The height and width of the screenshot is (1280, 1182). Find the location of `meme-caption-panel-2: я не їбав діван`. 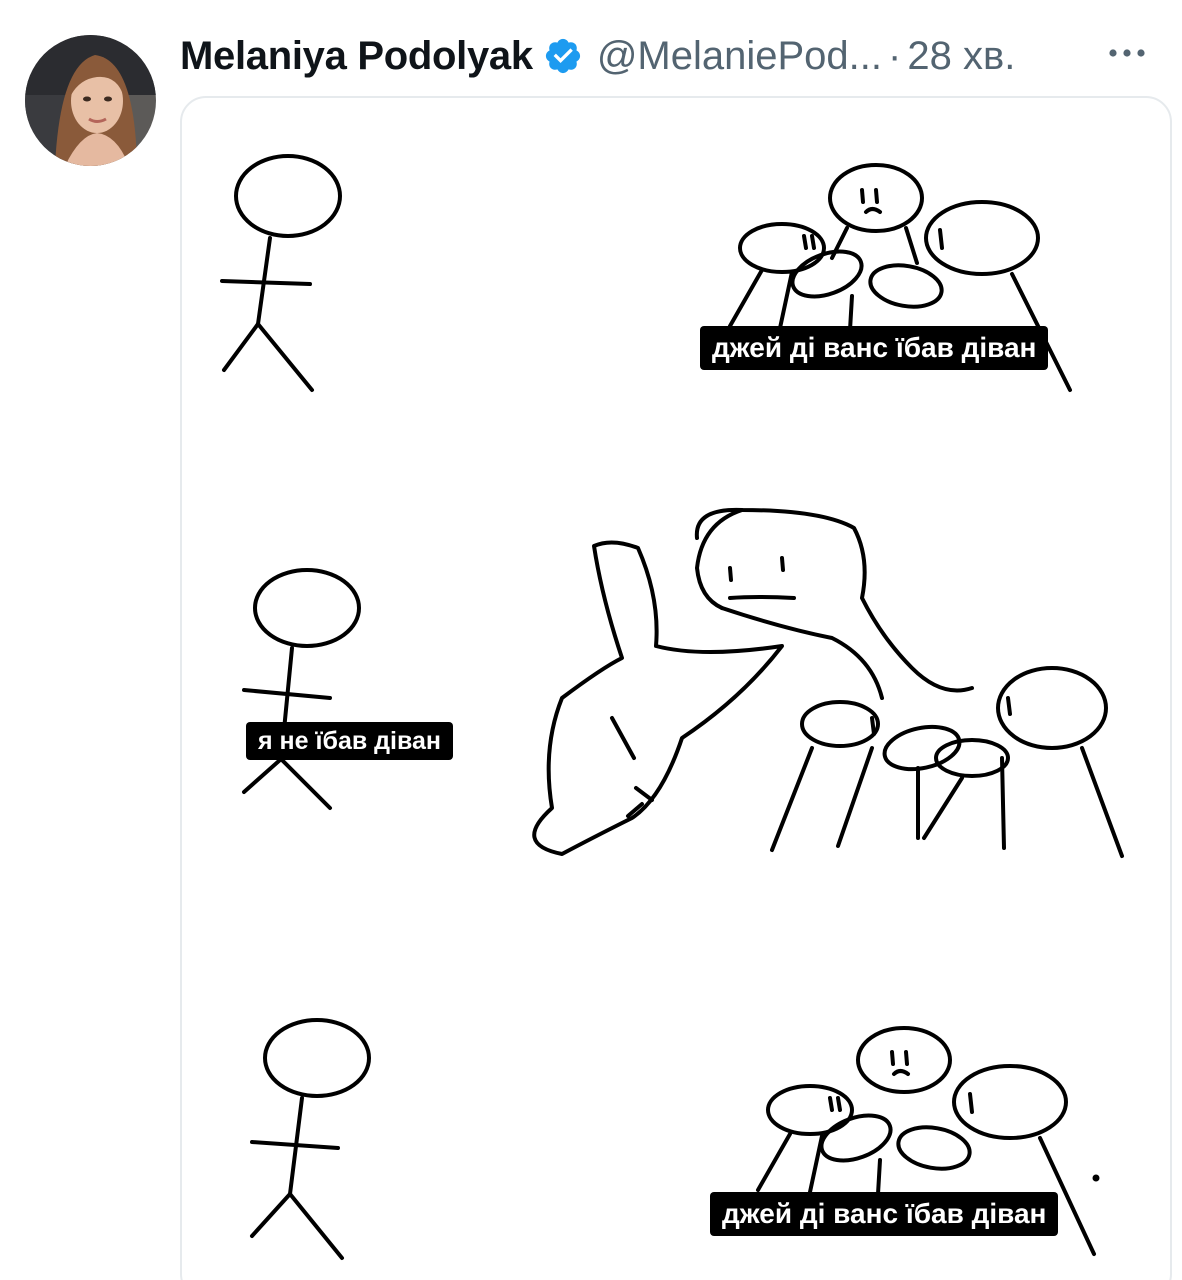

meme-caption-panel-2: я не їбав діван is located at coordinates (350, 741).